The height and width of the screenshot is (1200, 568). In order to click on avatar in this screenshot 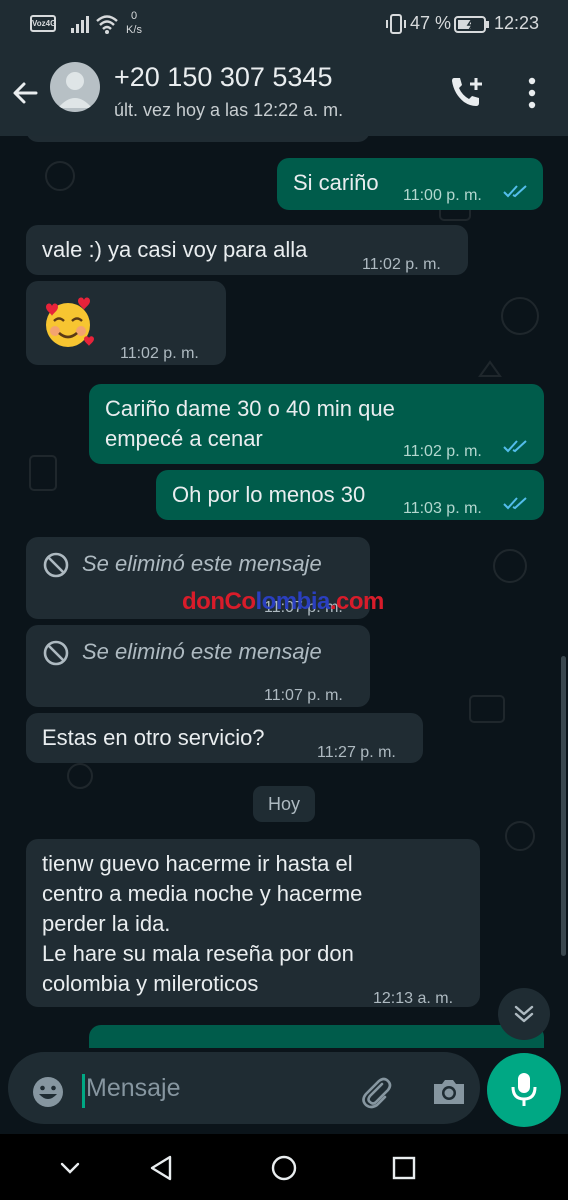, I will do `click(75, 87)`.